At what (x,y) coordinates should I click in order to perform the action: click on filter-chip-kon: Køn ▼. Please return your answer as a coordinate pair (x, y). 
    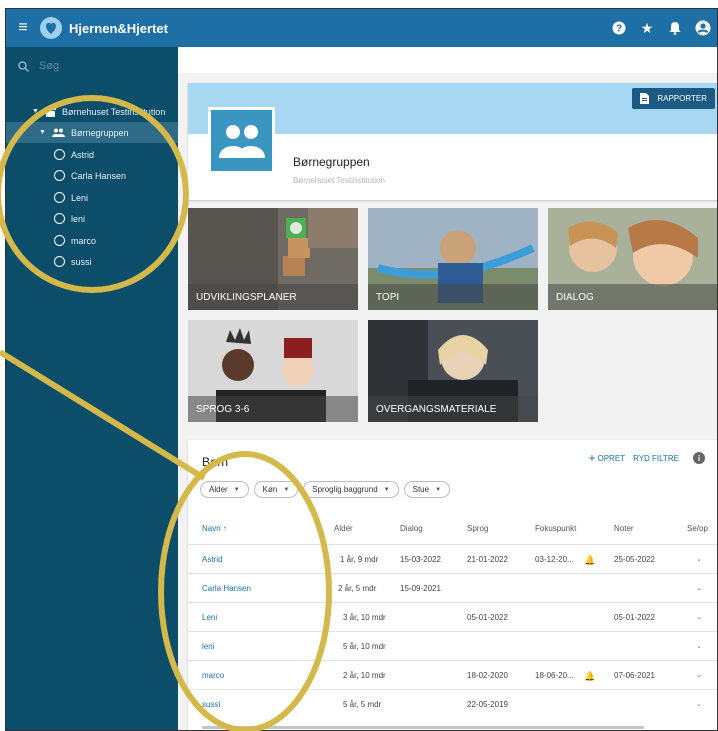
    Looking at the image, I should click on (276, 489).